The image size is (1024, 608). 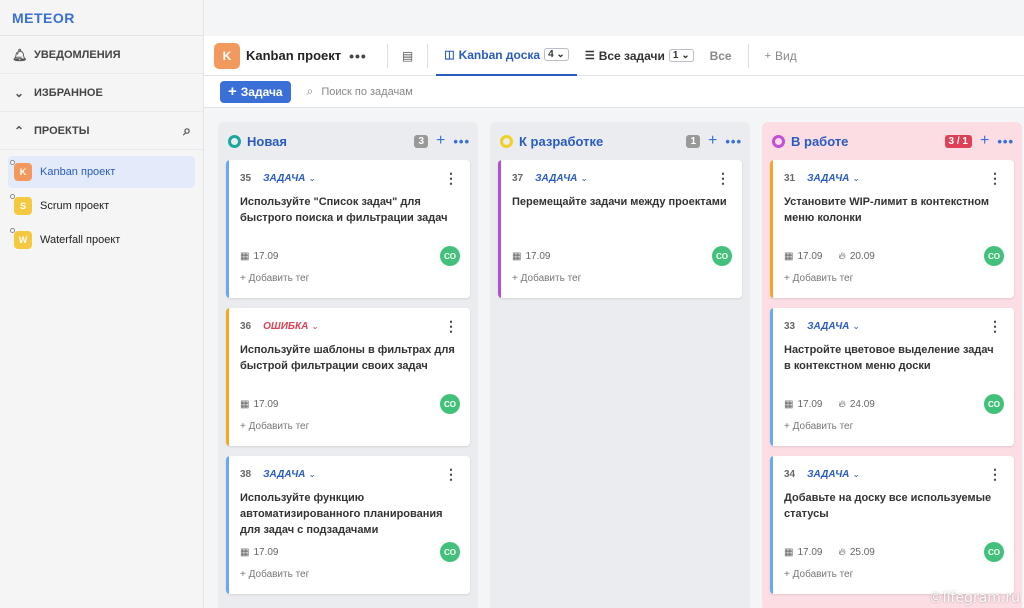 I want to click on column-header: К разработке 1 + •••, so click(x=620, y=141).